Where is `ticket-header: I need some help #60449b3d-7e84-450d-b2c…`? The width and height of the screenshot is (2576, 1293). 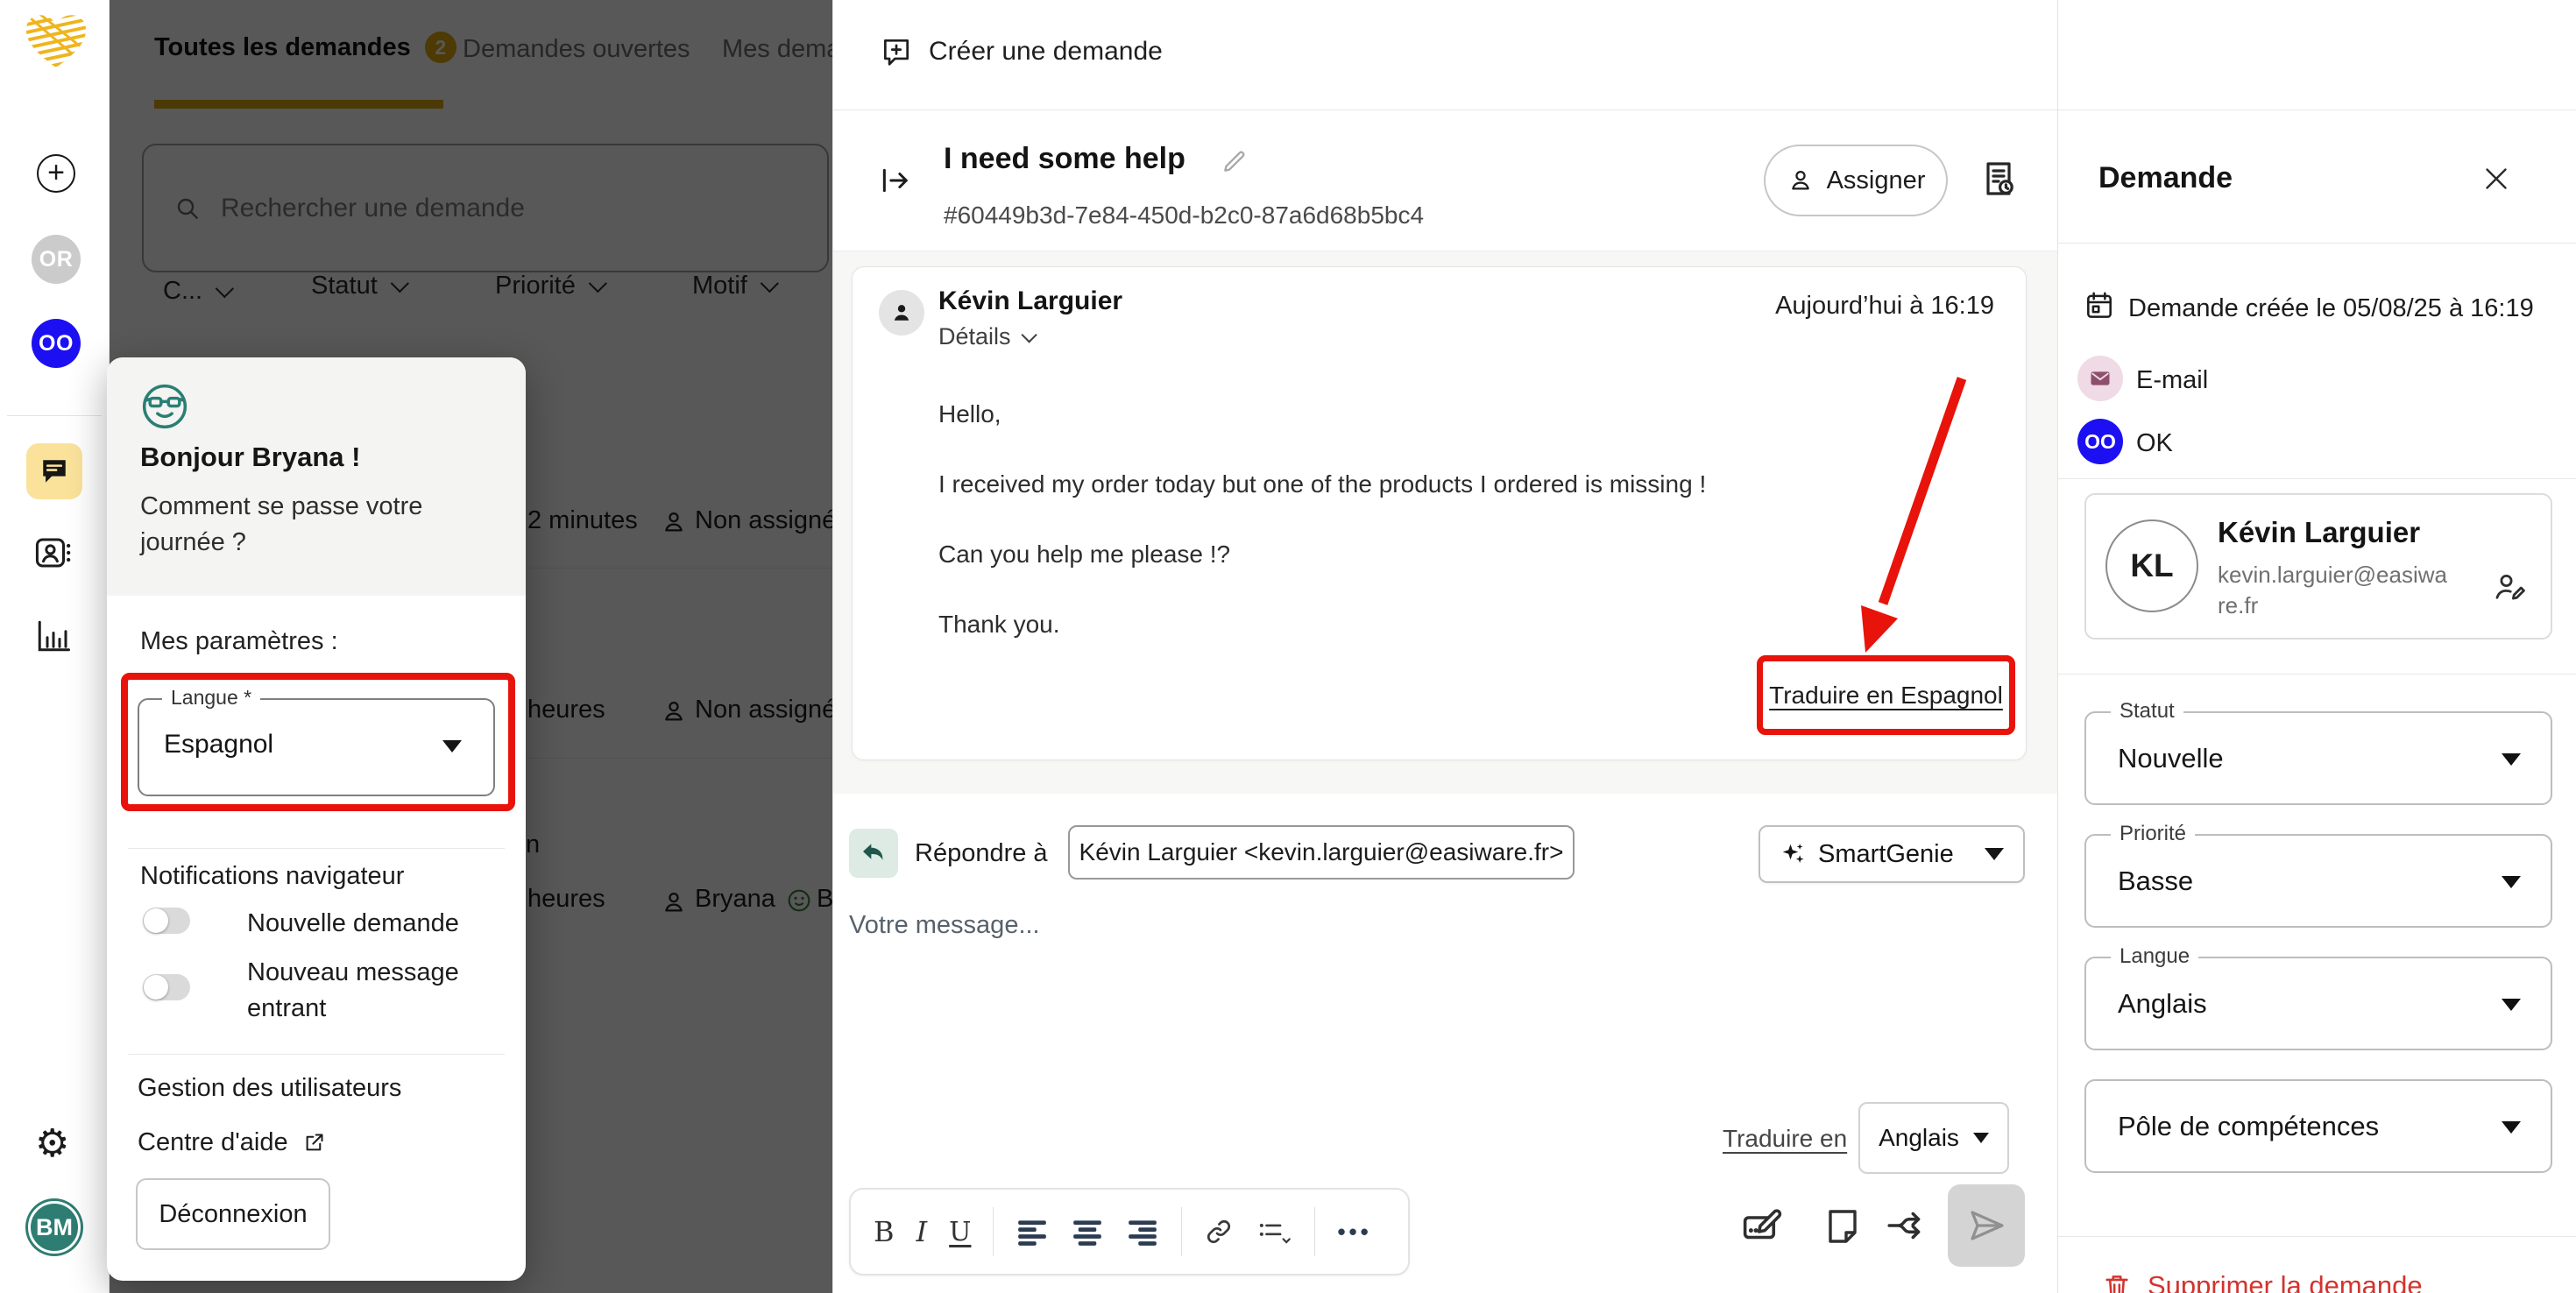
ticket-header: I need some help #60449b3d-7e84-450d-b2c… is located at coordinates (1445, 180).